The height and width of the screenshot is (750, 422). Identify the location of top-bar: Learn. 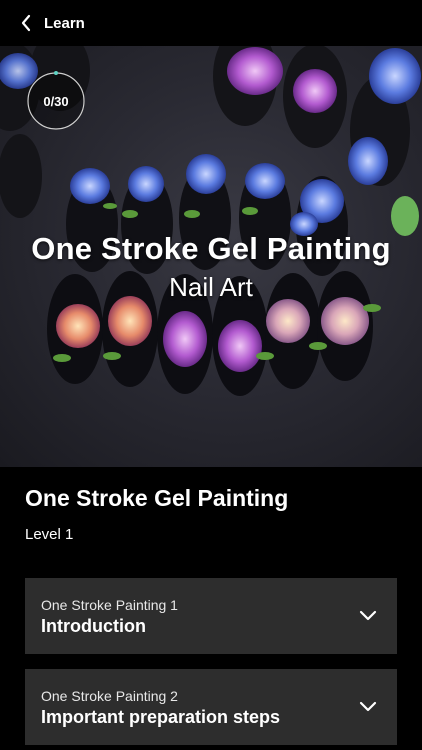
(211, 23).